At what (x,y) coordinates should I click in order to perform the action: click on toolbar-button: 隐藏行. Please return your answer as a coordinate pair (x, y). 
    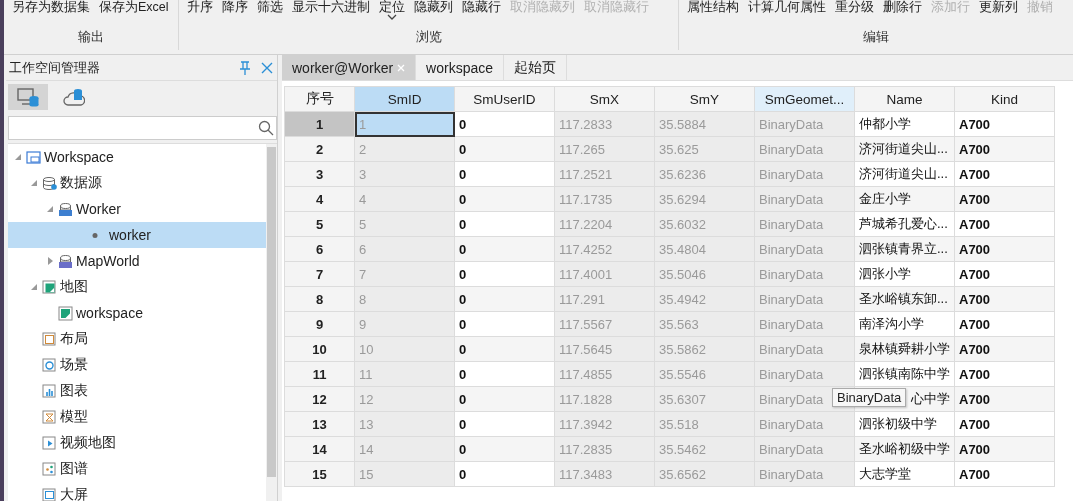
    Looking at the image, I should click on (481, 7).